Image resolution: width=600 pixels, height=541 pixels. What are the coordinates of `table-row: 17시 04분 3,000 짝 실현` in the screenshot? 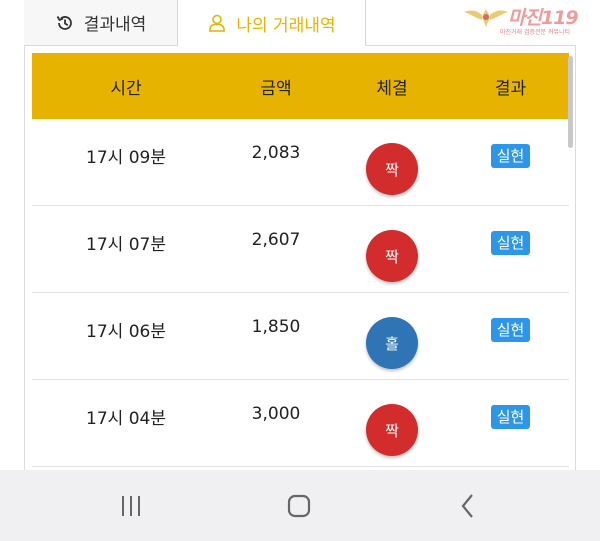 It's located at (300, 423).